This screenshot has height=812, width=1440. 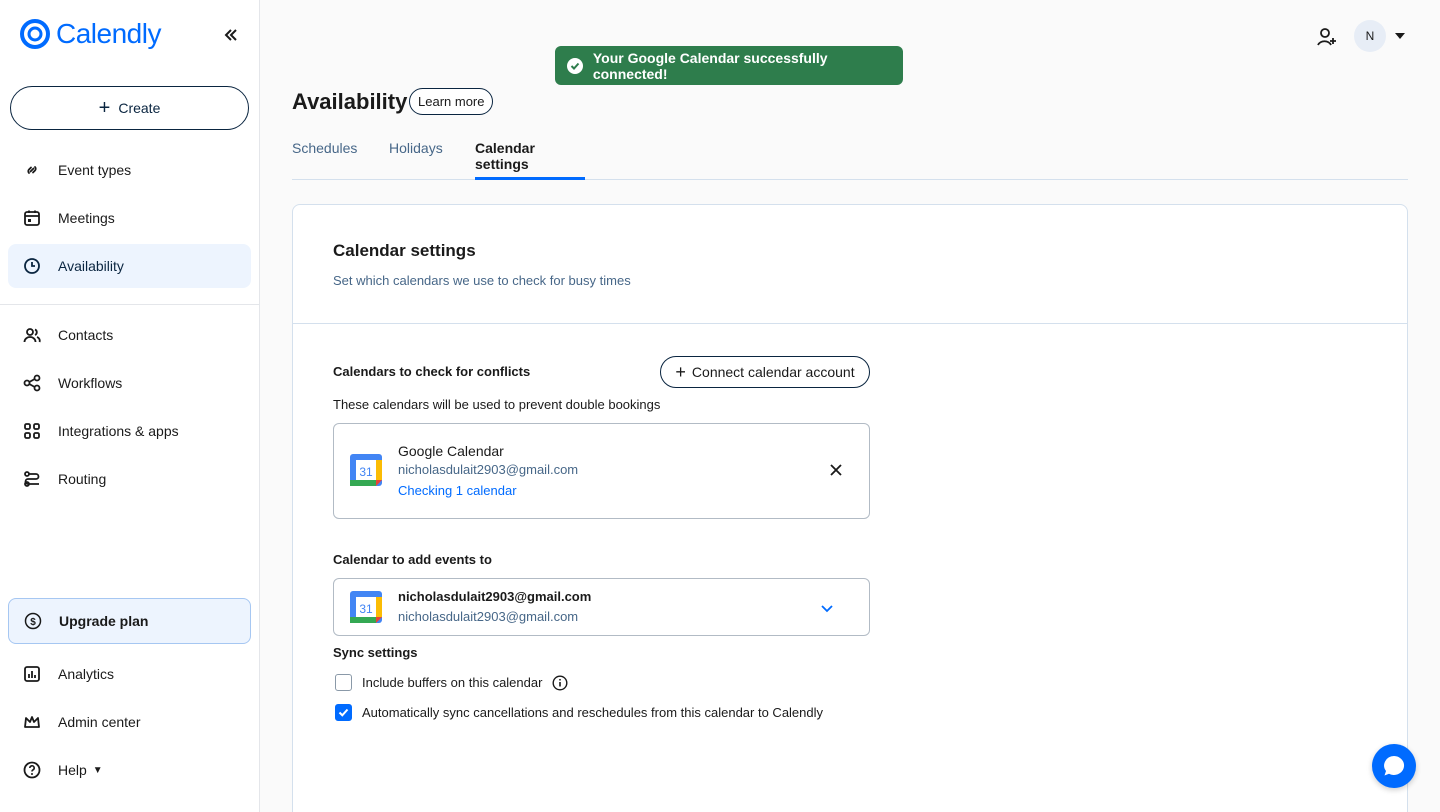 What do you see at coordinates (343, 682) in the screenshot?
I see `include-buffers-checkbox` at bounding box center [343, 682].